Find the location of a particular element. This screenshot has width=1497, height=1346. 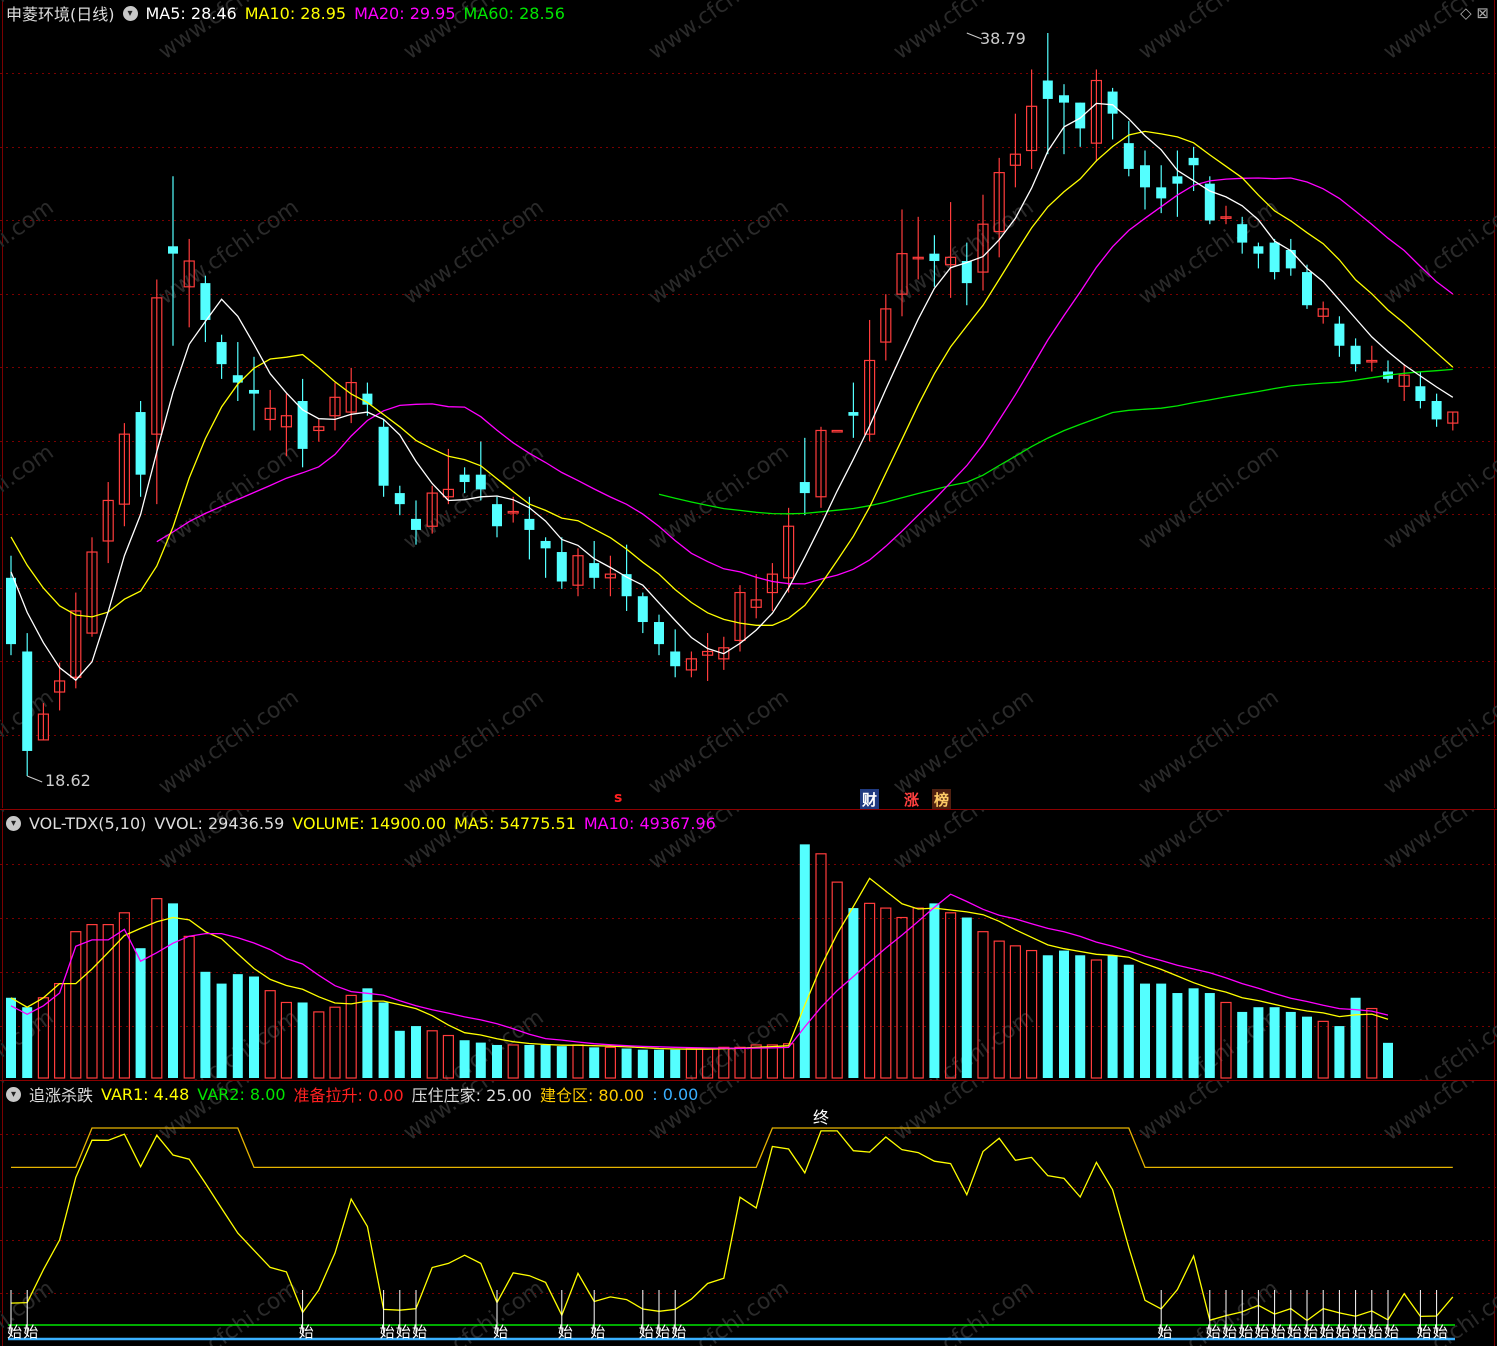

vol-ma5-label: MA5: 54775.51 is located at coordinates (515, 823).